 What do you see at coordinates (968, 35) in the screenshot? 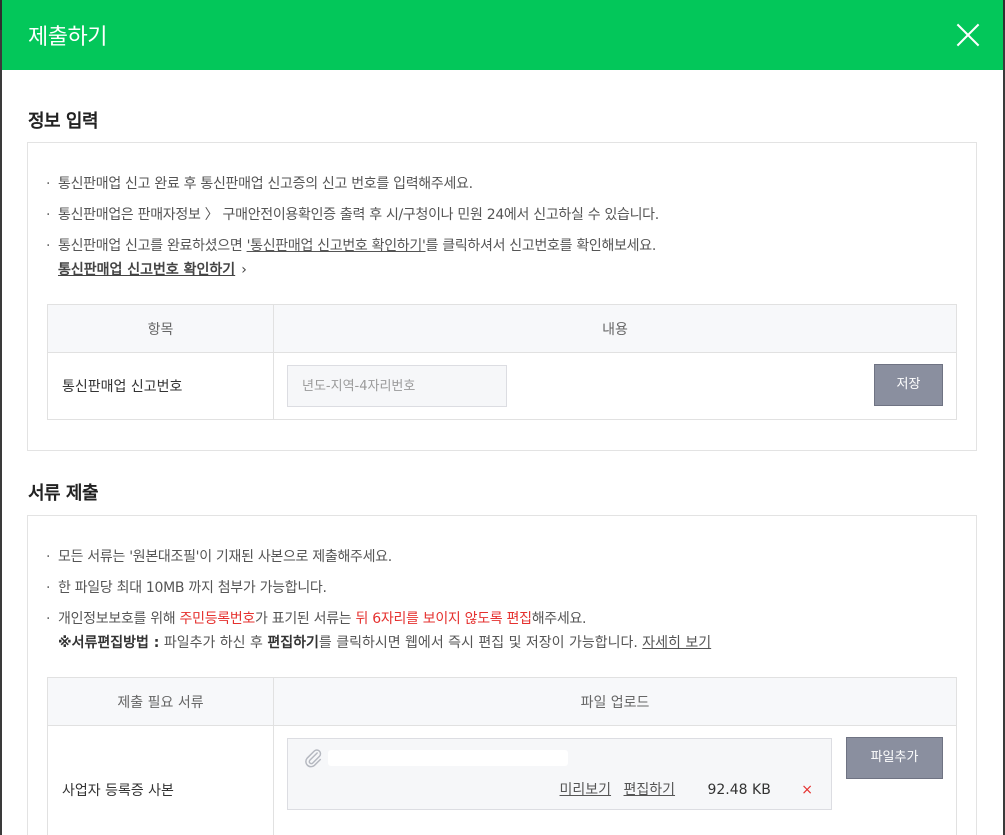
I see `close-icon` at bounding box center [968, 35].